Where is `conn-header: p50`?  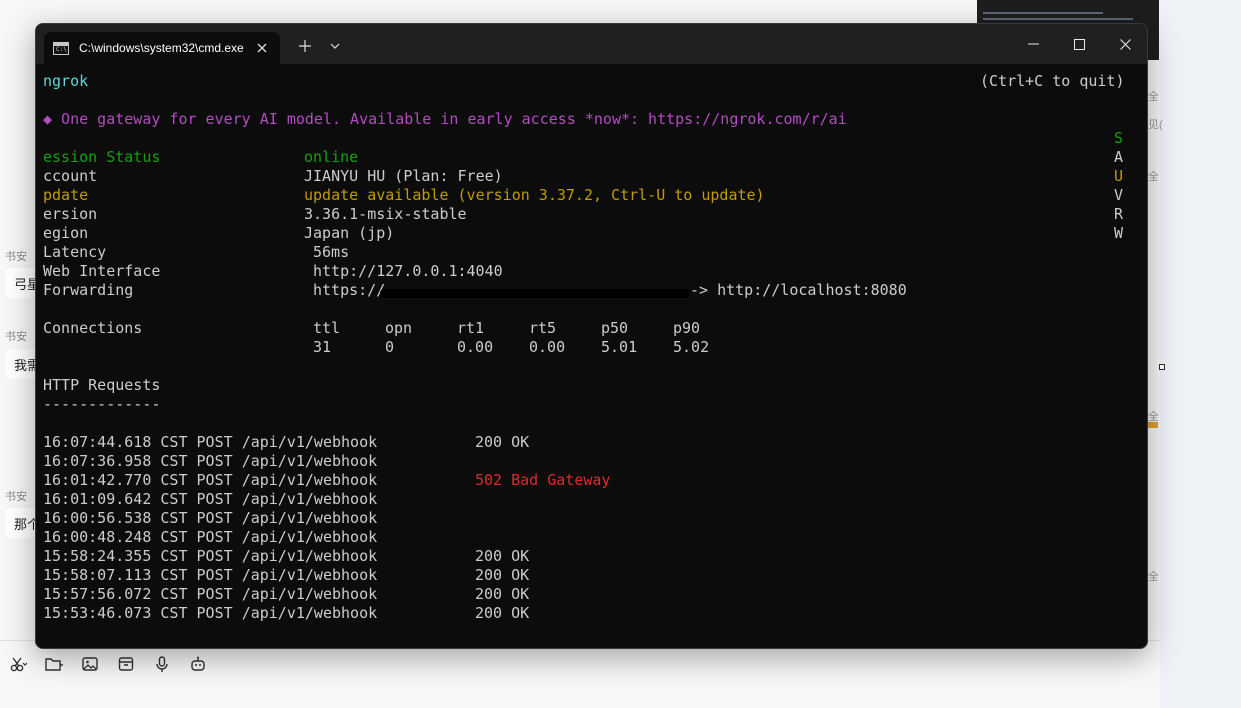
conn-header: p50 is located at coordinates (615, 328).